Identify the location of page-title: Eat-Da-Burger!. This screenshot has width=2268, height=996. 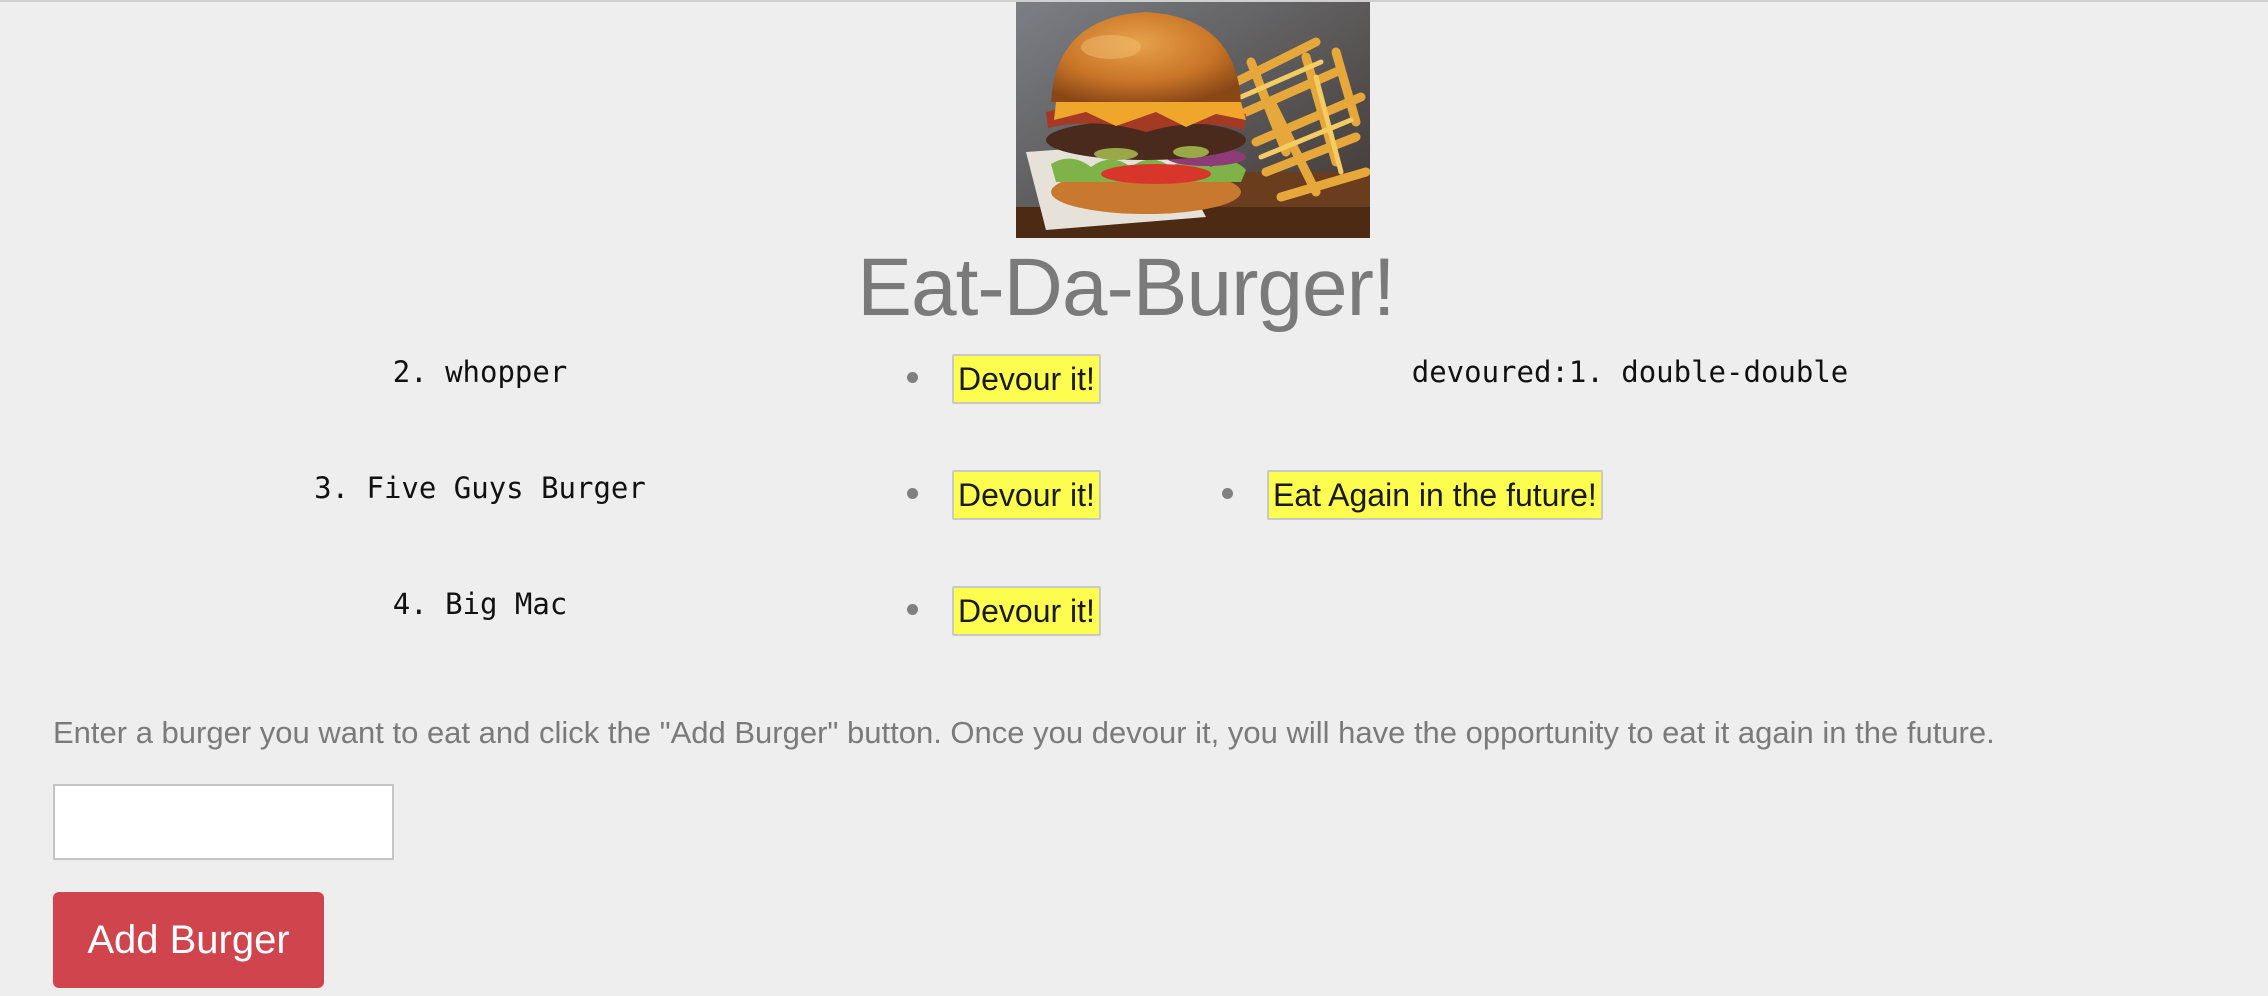
(1134, 288).